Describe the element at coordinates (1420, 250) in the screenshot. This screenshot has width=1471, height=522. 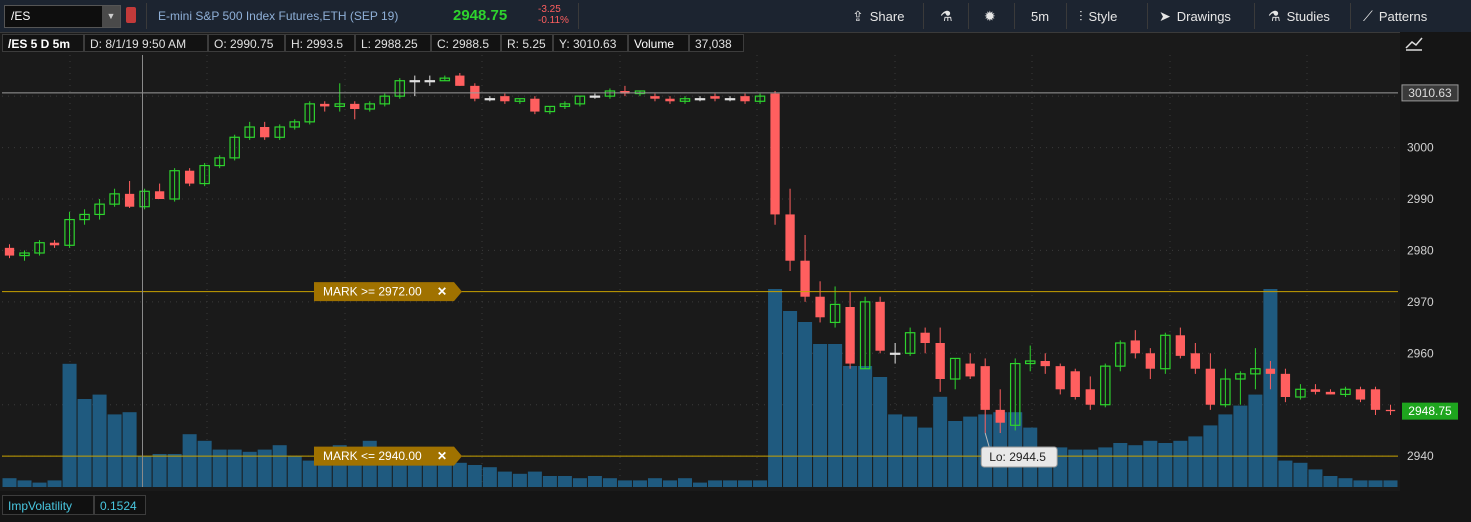
I see `price-axis-label: 2980` at that location.